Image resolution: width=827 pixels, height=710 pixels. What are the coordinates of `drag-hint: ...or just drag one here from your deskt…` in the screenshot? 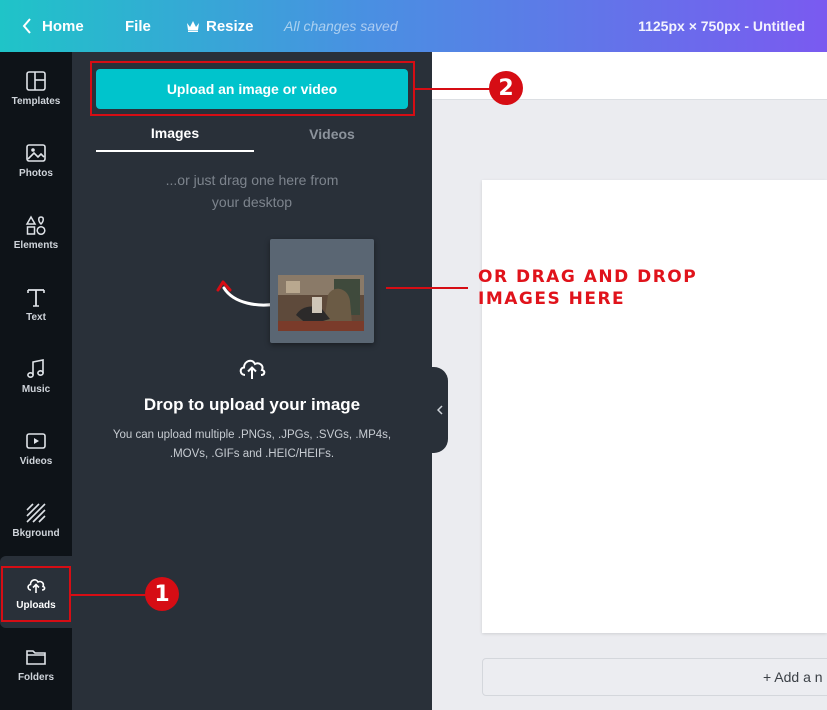 It's located at (252, 191).